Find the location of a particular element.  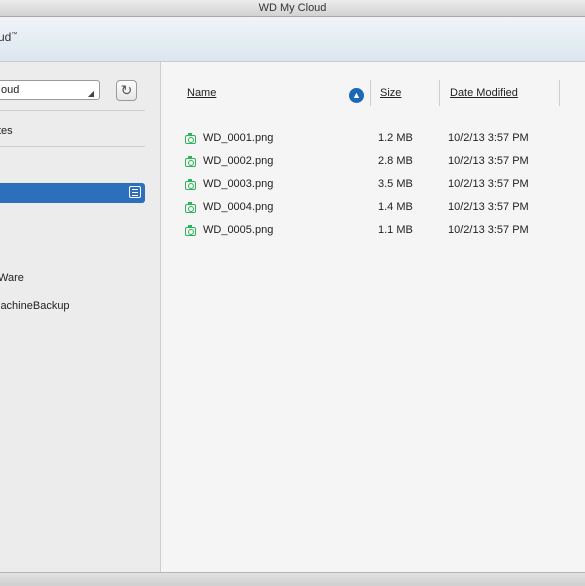

file-size: 2.8 MB is located at coordinates (395, 161).